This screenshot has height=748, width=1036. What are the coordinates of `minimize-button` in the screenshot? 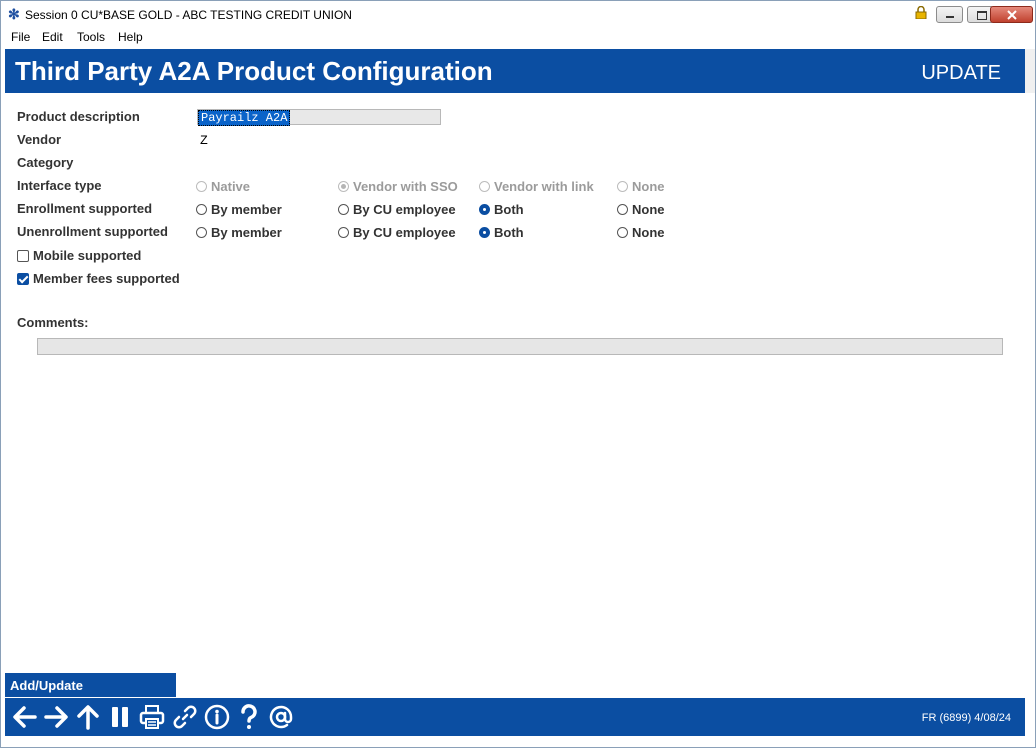 It's located at (949, 14).